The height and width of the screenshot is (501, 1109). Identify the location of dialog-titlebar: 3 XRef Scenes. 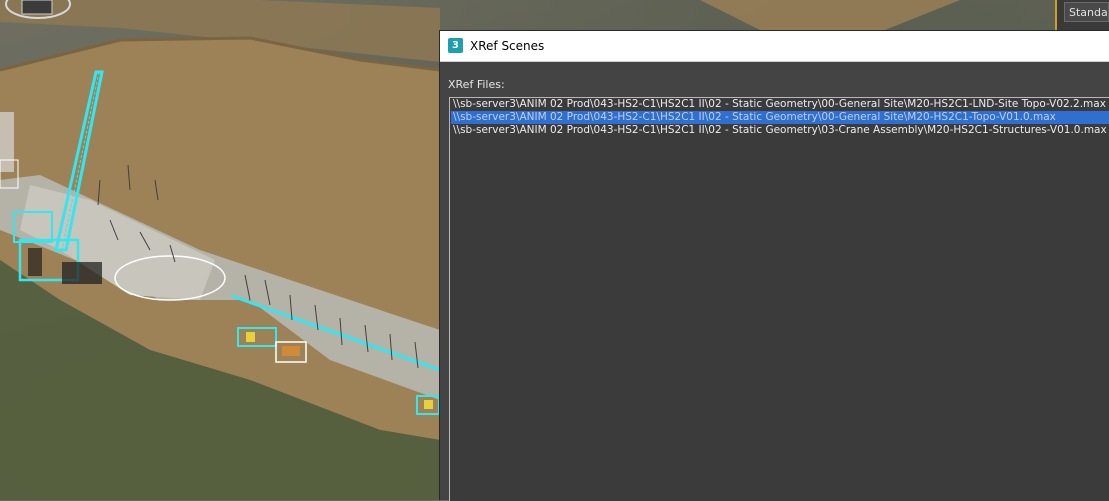
(774, 46).